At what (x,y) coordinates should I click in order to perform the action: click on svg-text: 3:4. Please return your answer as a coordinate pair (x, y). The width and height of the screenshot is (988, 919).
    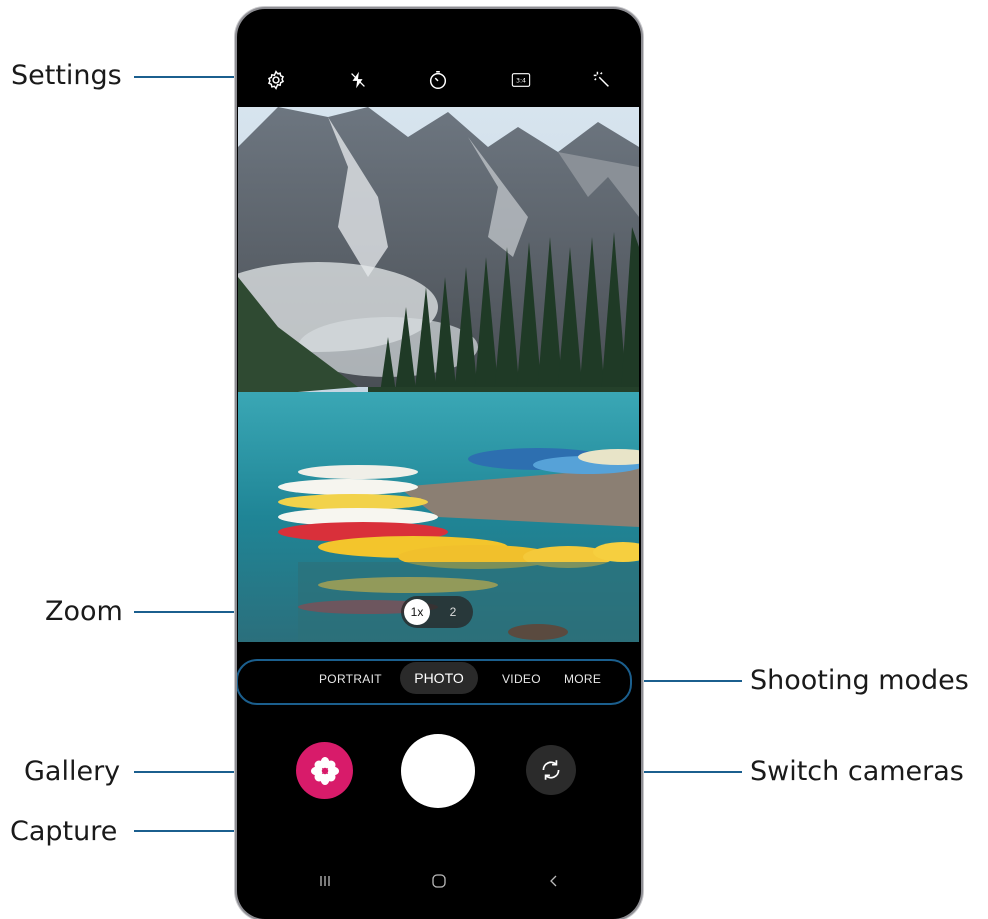
    Looking at the image, I should click on (521, 81).